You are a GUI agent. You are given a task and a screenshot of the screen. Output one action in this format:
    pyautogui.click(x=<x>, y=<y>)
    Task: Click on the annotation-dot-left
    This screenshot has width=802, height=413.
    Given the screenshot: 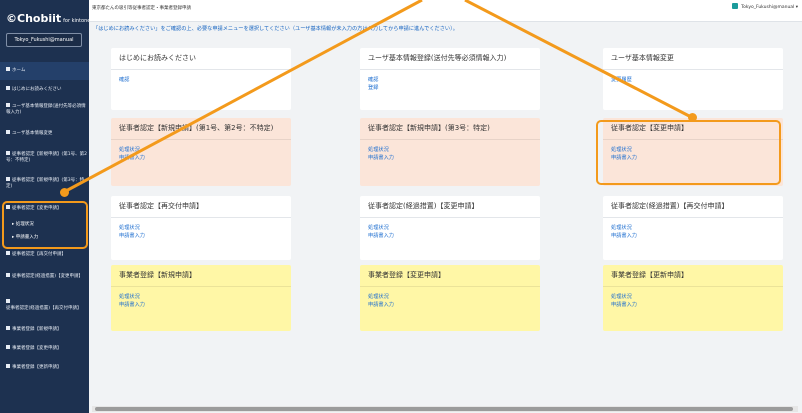 What is the action you would take?
    pyautogui.click(x=64, y=192)
    